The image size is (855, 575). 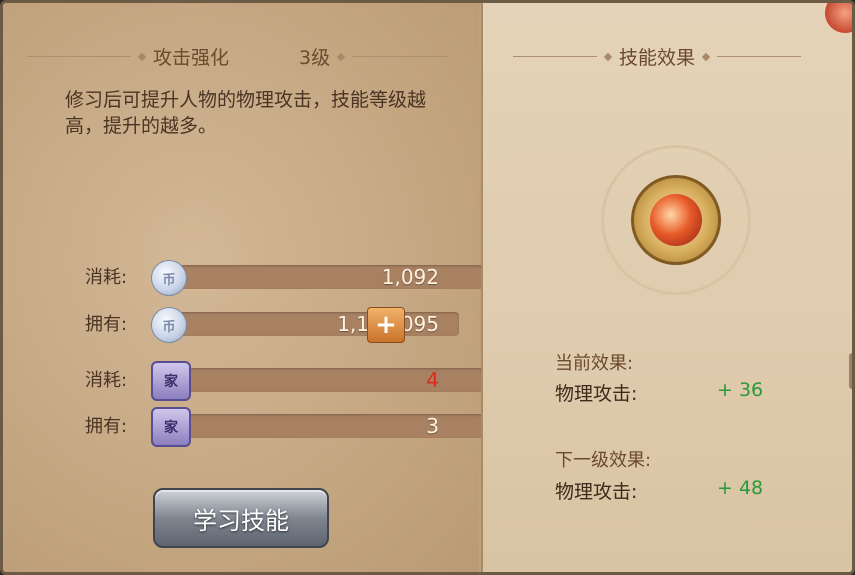 I want to click on owned-silver-row: 拥有: 1,172,095 币 +, so click(x=272, y=325).